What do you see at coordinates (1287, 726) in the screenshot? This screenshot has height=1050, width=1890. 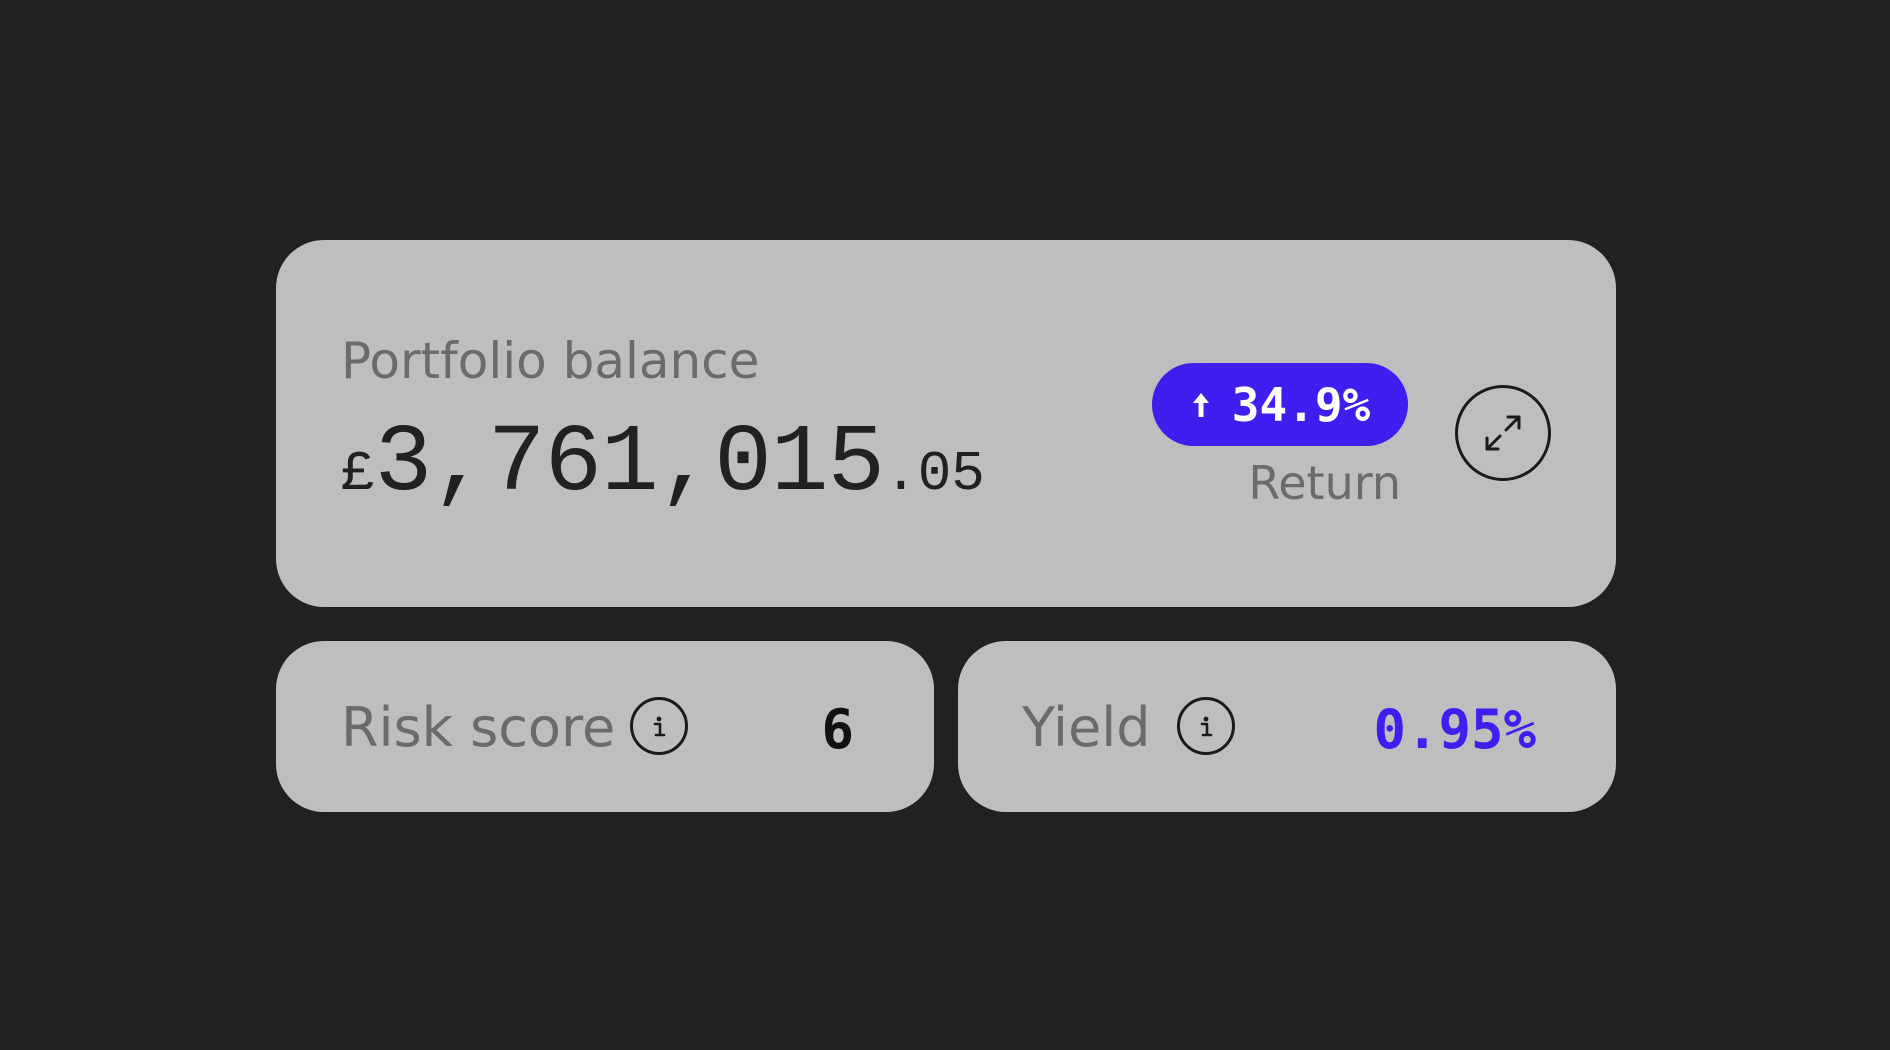 I see `yield-card: Yield 0.95%` at bounding box center [1287, 726].